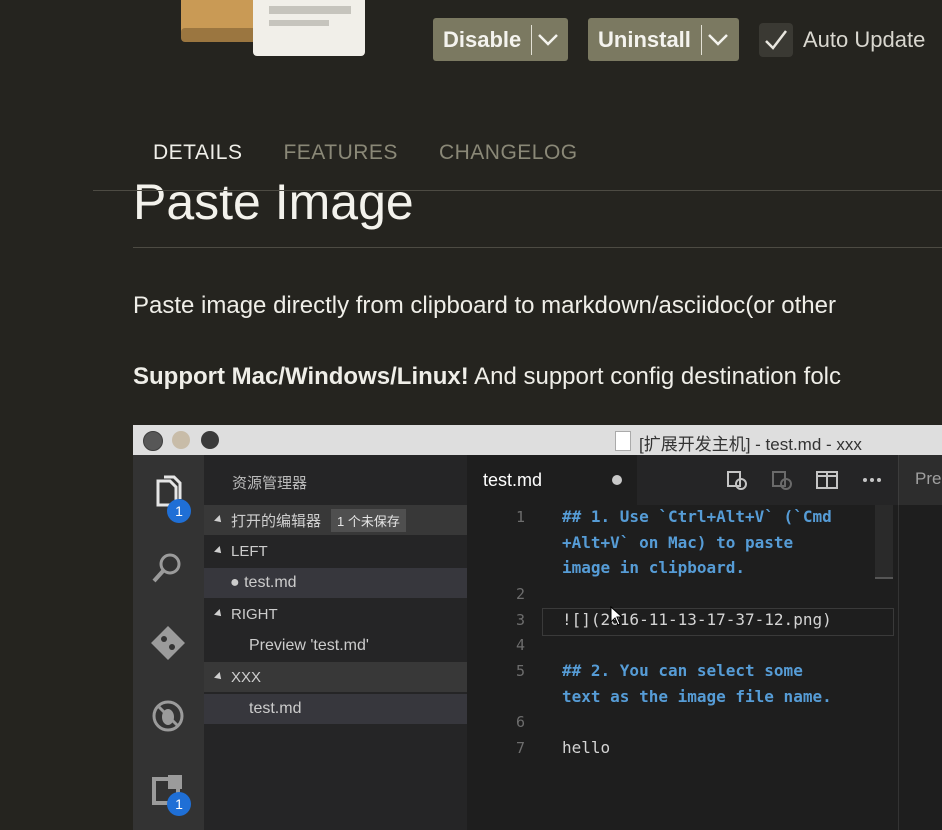  Describe the element at coordinates (368, 520) in the screenshot. I see `unsaved-badge: 1 个未保存` at that location.